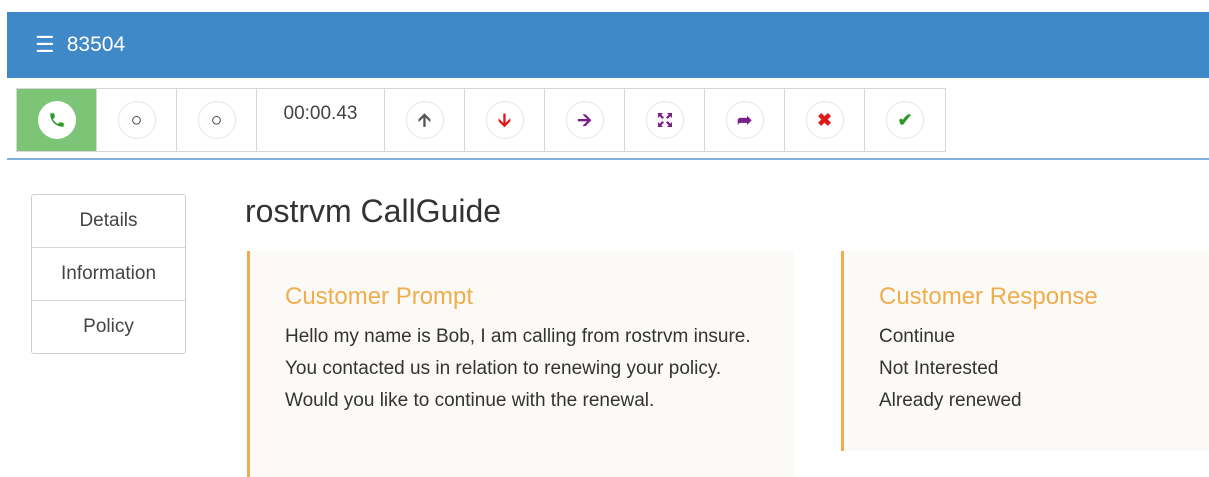  I want to click on response-option-not-interested: Not Interested, so click(1044, 369).